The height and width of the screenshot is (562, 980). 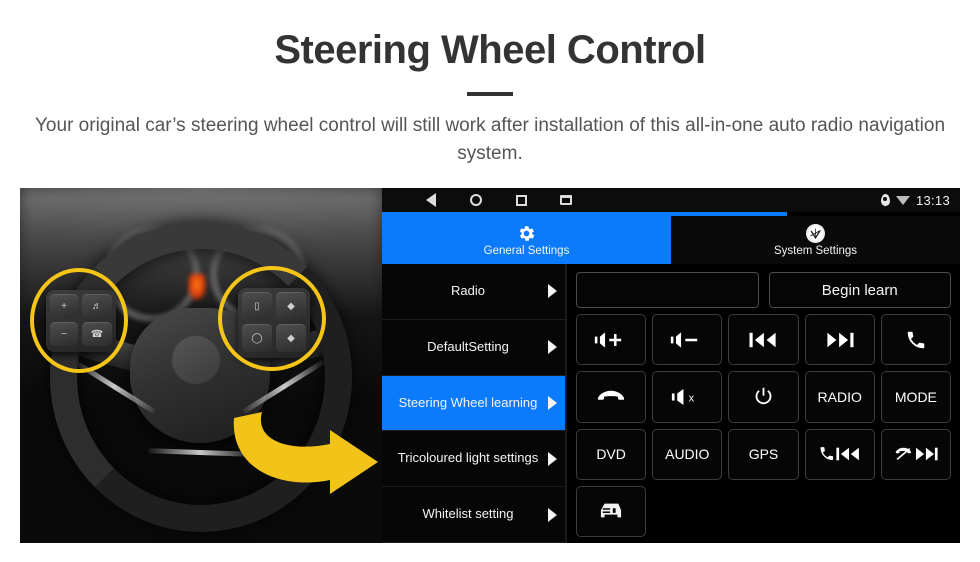 I want to click on hangup-button, so click(x=611, y=397).